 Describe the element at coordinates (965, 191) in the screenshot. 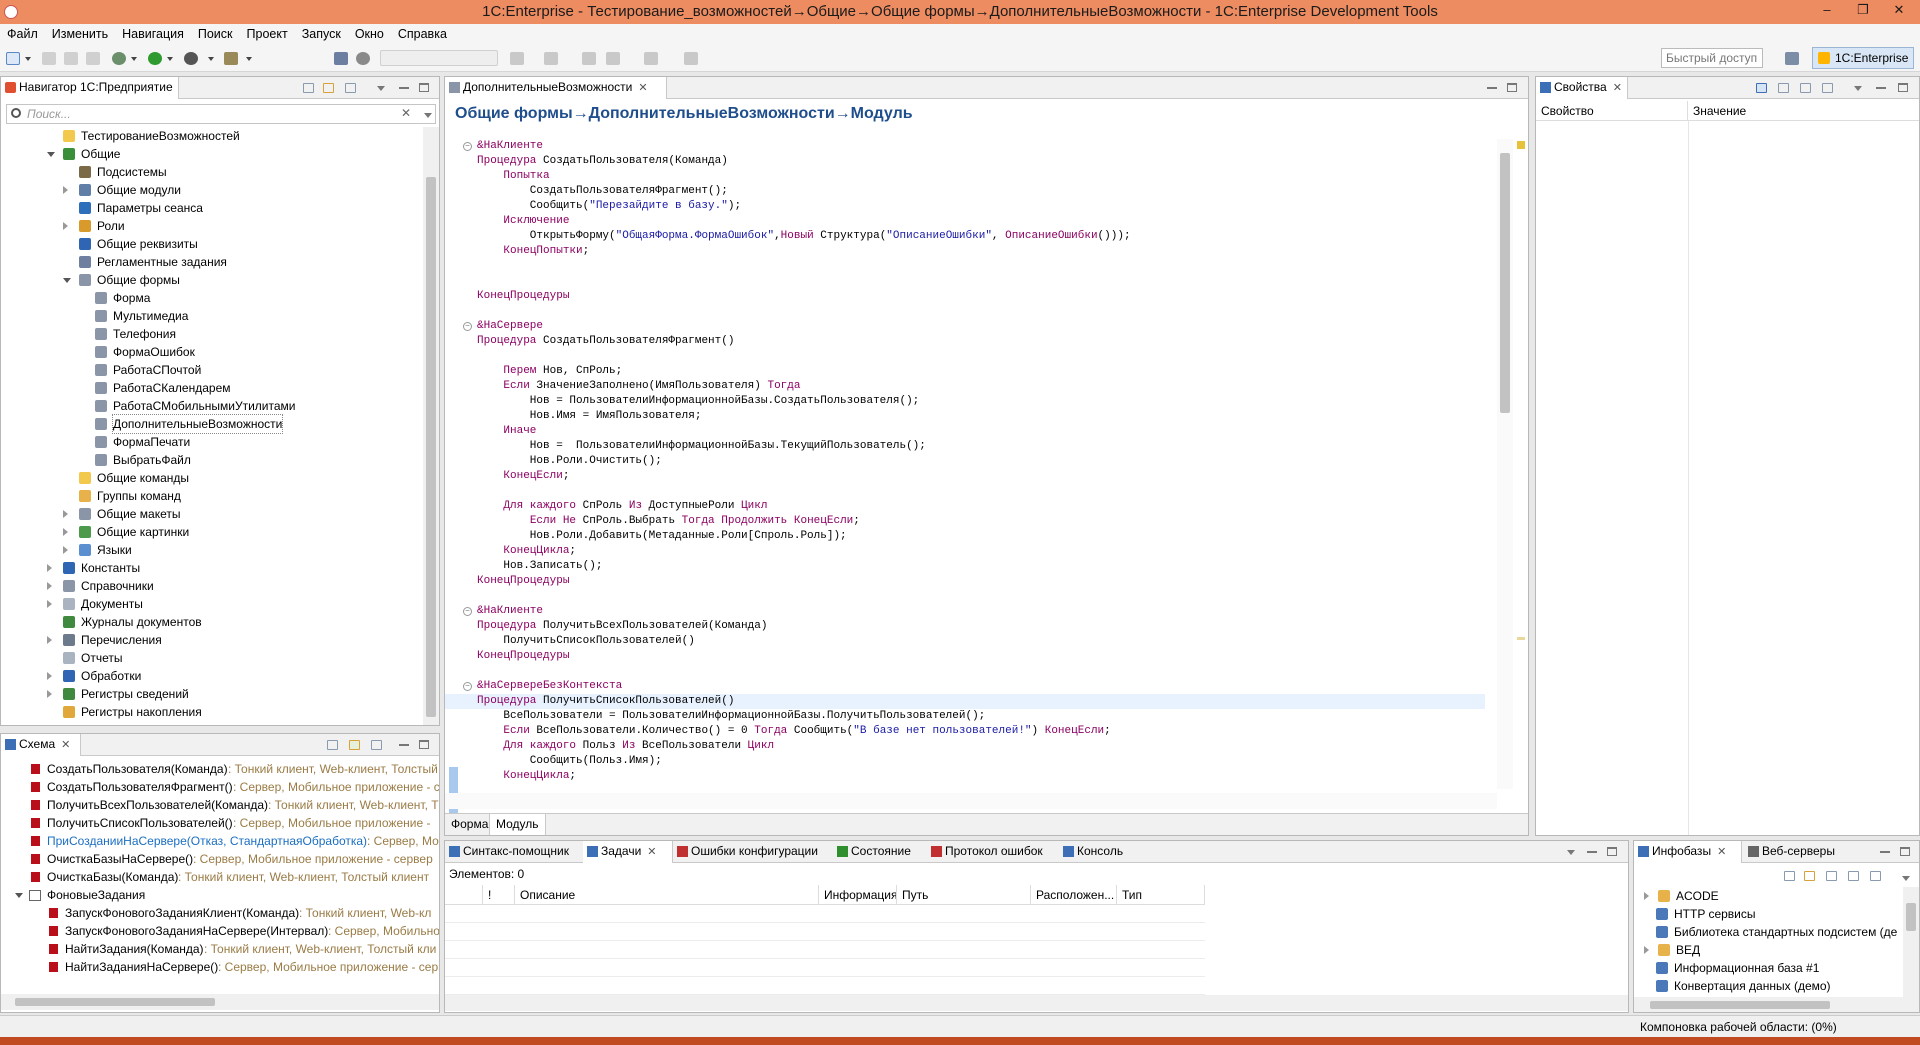

I see `code-line: СоздатьПользователяФрагмент();` at that location.